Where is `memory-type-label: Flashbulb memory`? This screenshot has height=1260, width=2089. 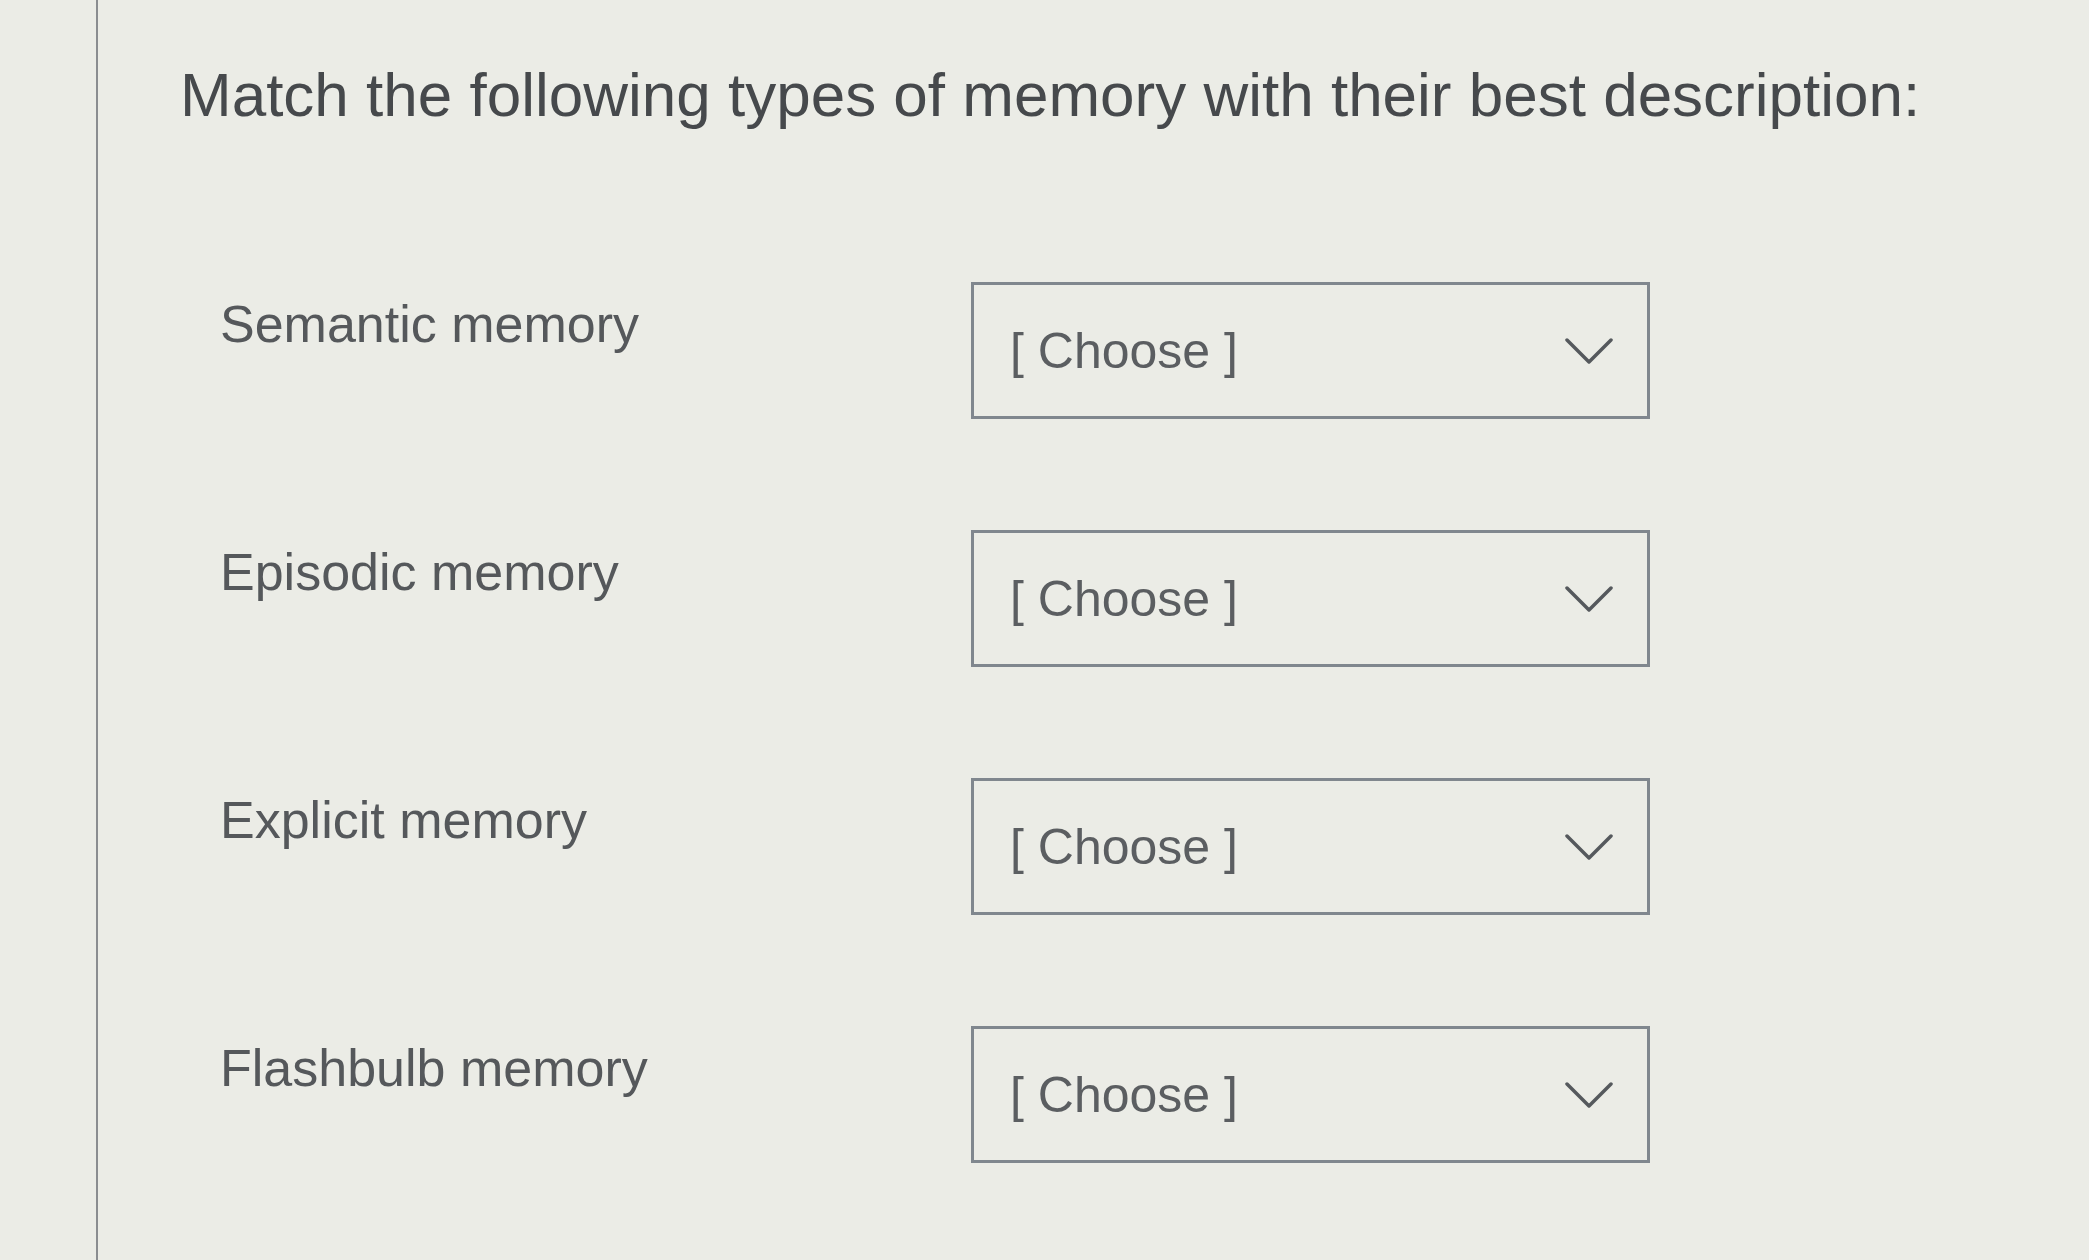
memory-type-label: Flashbulb memory is located at coordinates (434, 1068).